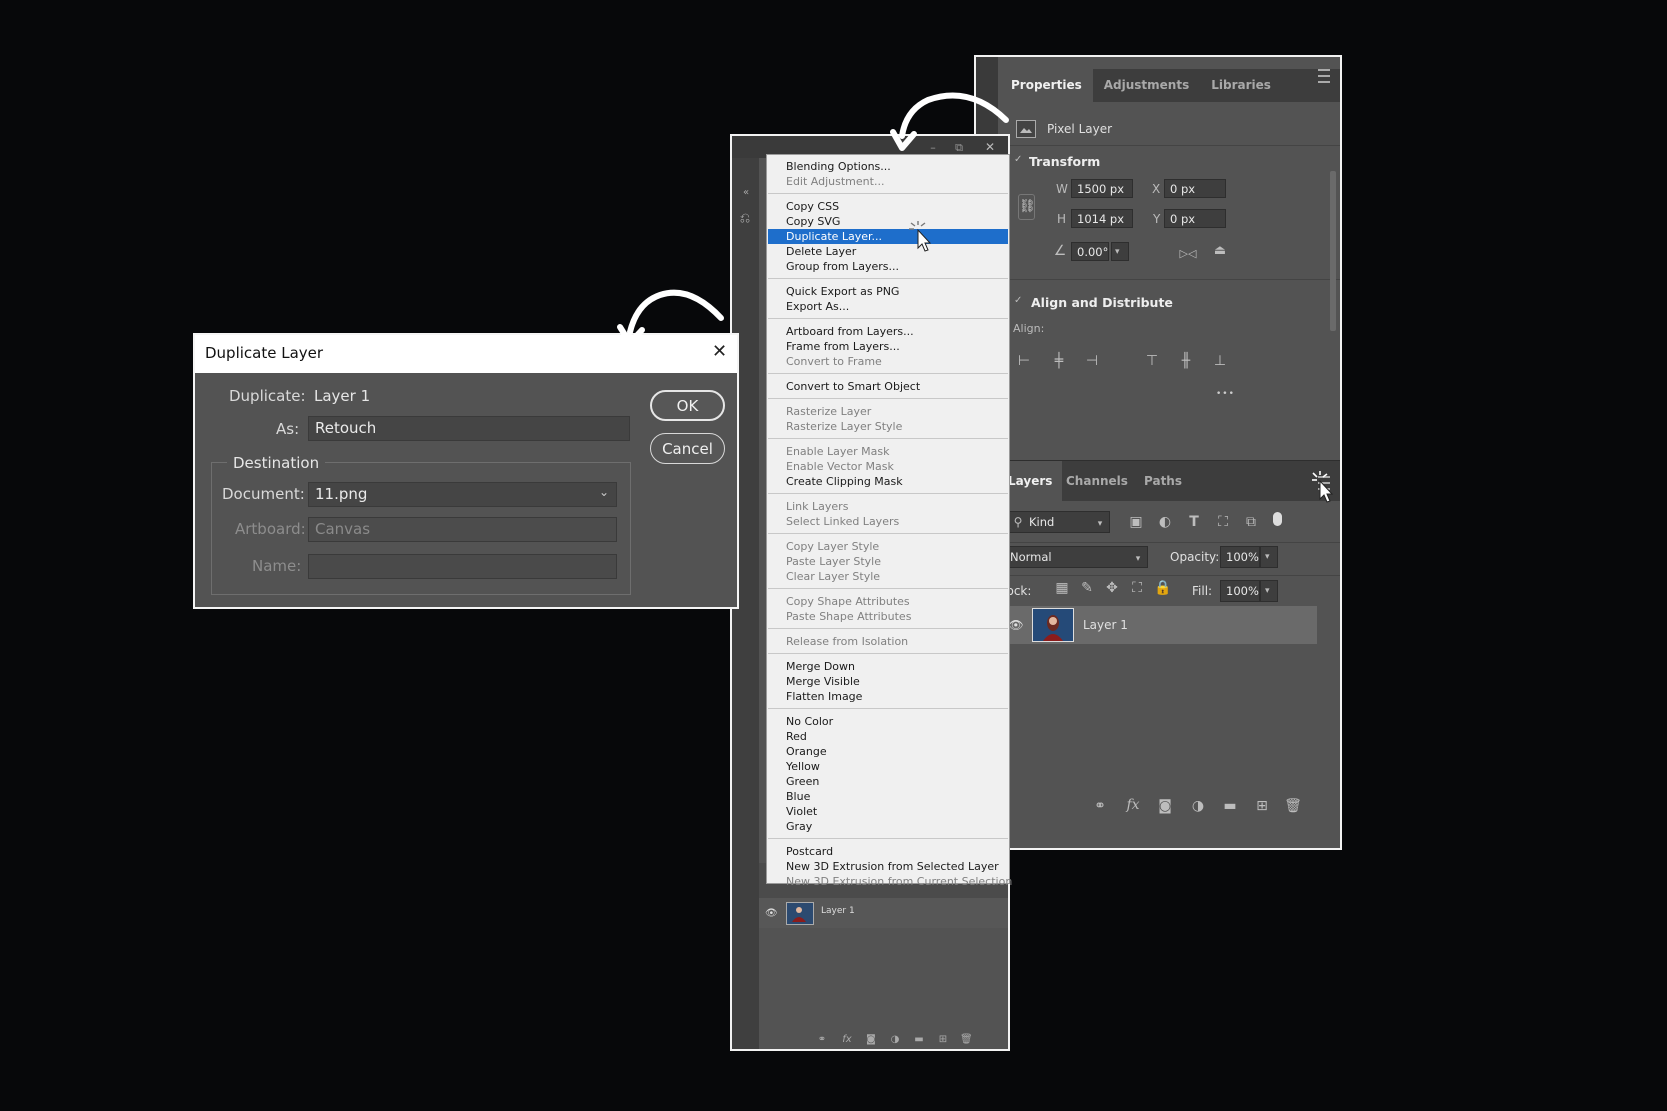  I want to click on annotation-arrows, so click(813, 219).